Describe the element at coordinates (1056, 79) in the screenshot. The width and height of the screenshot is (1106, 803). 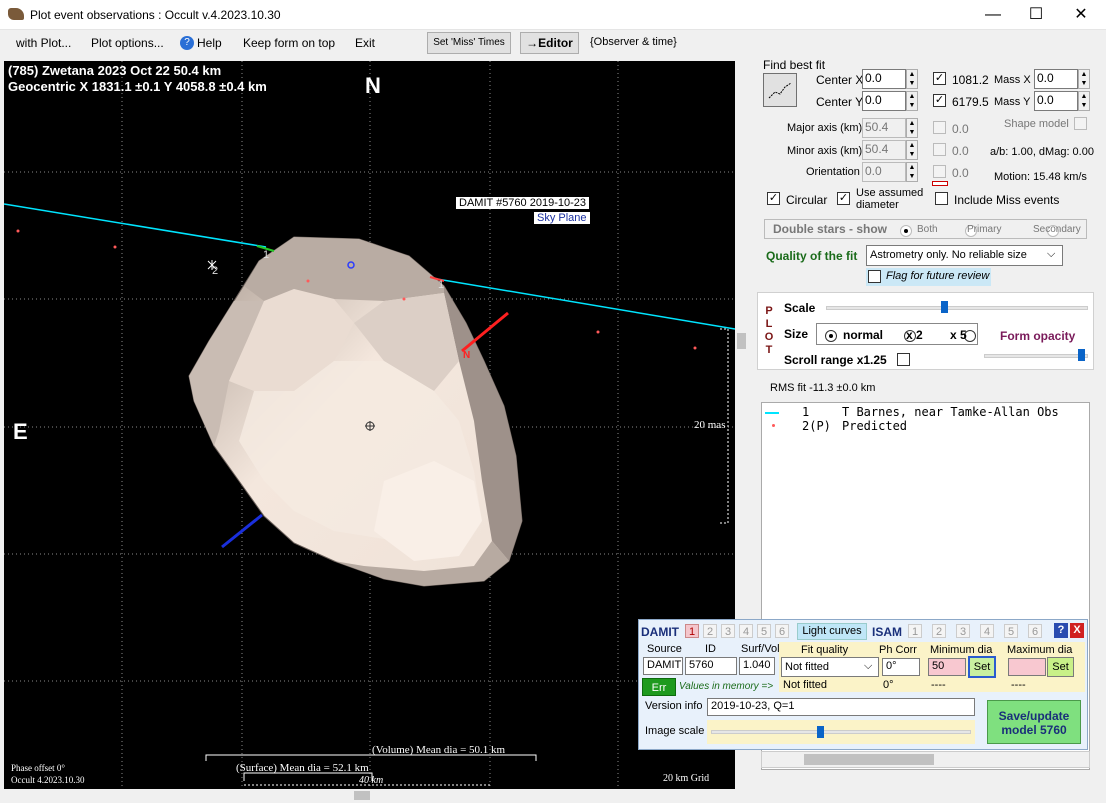
I see `mass-x-input: 0.0` at that location.